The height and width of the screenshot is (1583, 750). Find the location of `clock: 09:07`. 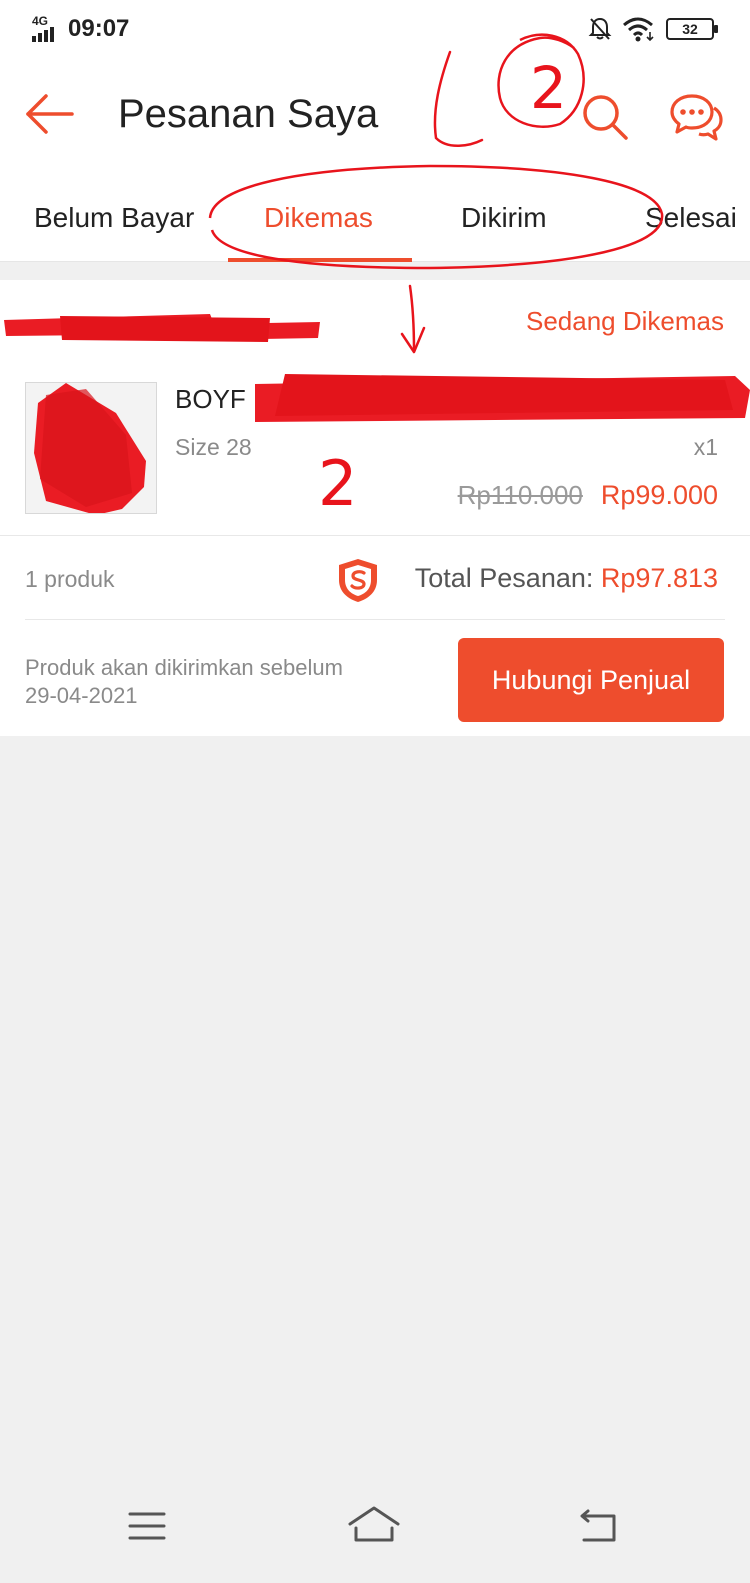

clock: 09:07 is located at coordinates (99, 28).